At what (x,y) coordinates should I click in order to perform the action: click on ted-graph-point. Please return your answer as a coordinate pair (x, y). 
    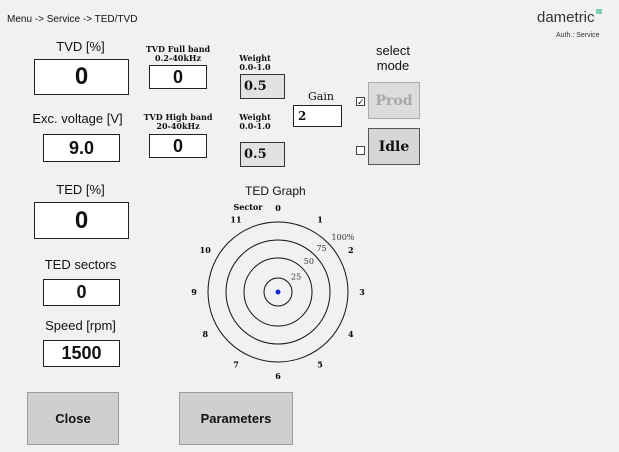
    Looking at the image, I should click on (278, 292).